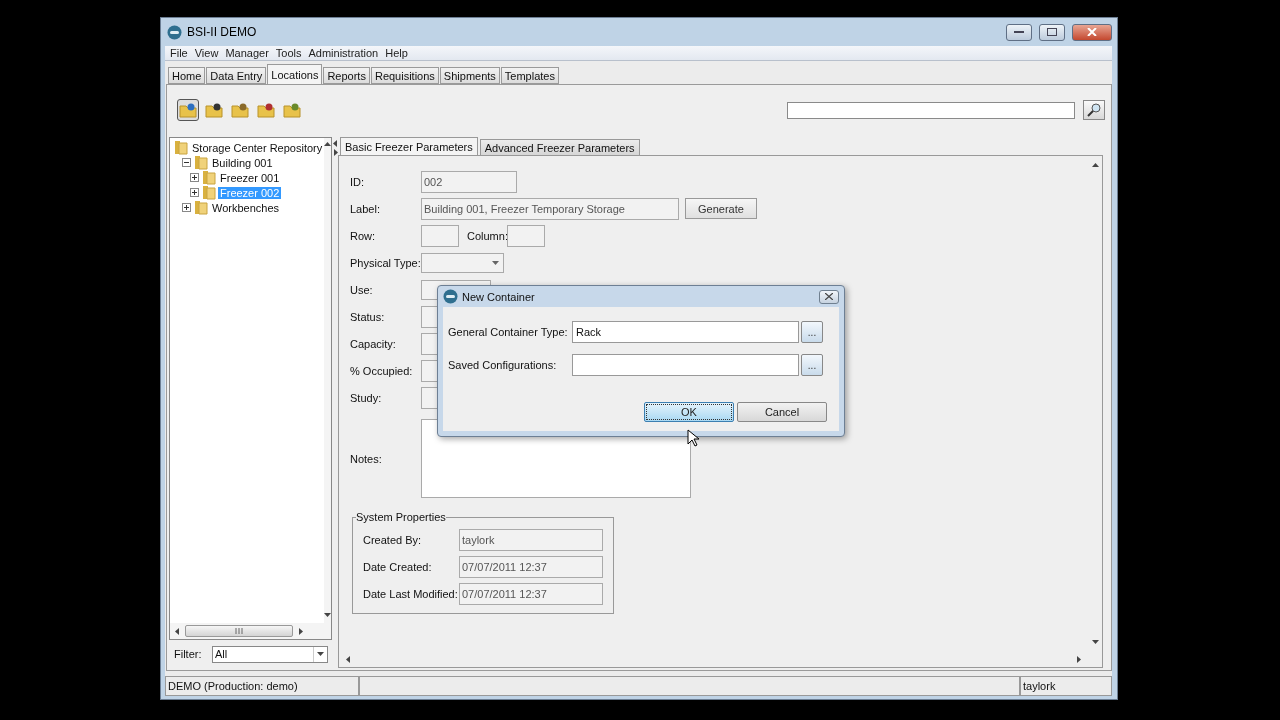 The width and height of the screenshot is (1280, 720). I want to click on field-label: General Container Type:, so click(508, 332).